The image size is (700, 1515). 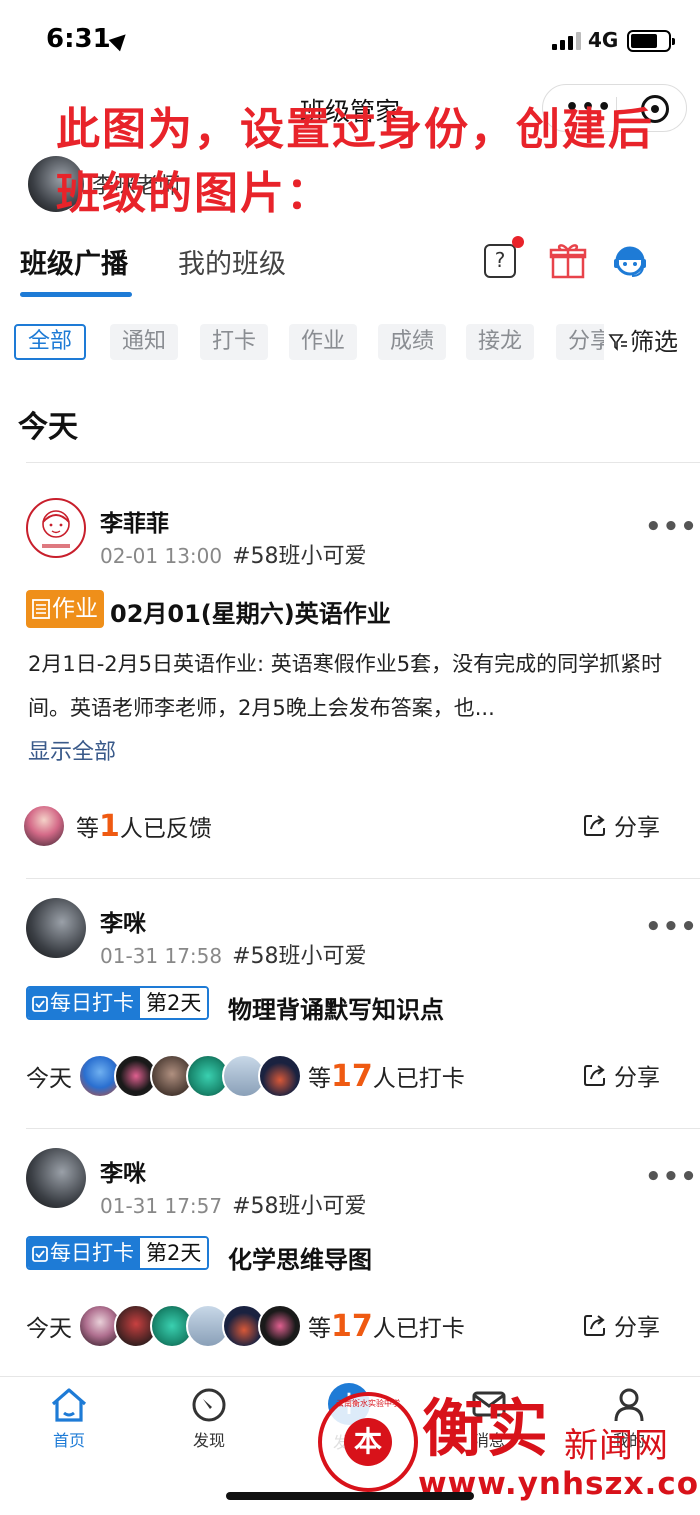 What do you see at coordinates (603, 40) in the screenshot?
I see `network-type: 4G` at bounding box center [603, 40].